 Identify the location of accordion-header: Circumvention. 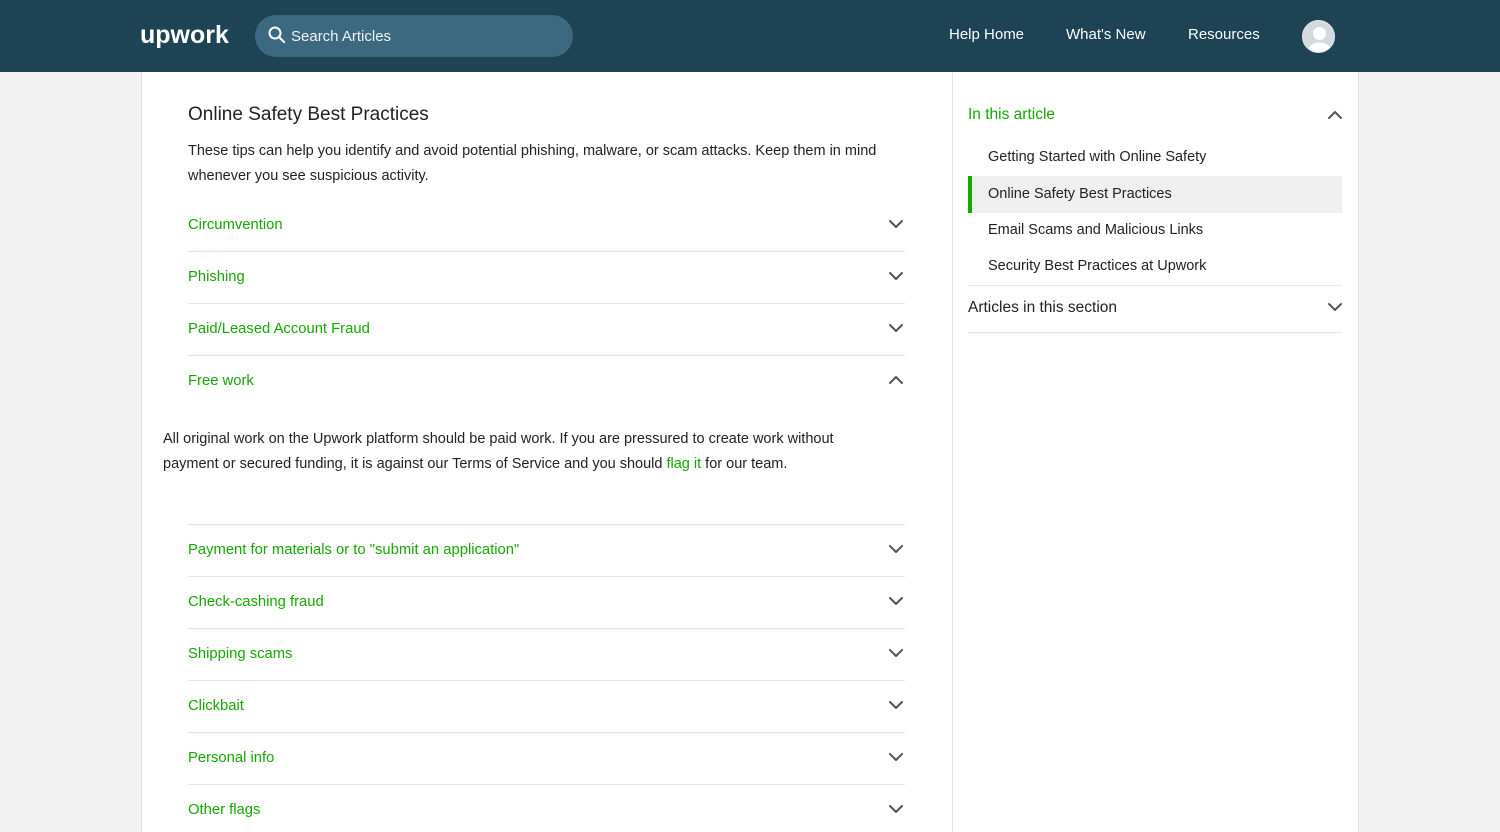
(546, 225).